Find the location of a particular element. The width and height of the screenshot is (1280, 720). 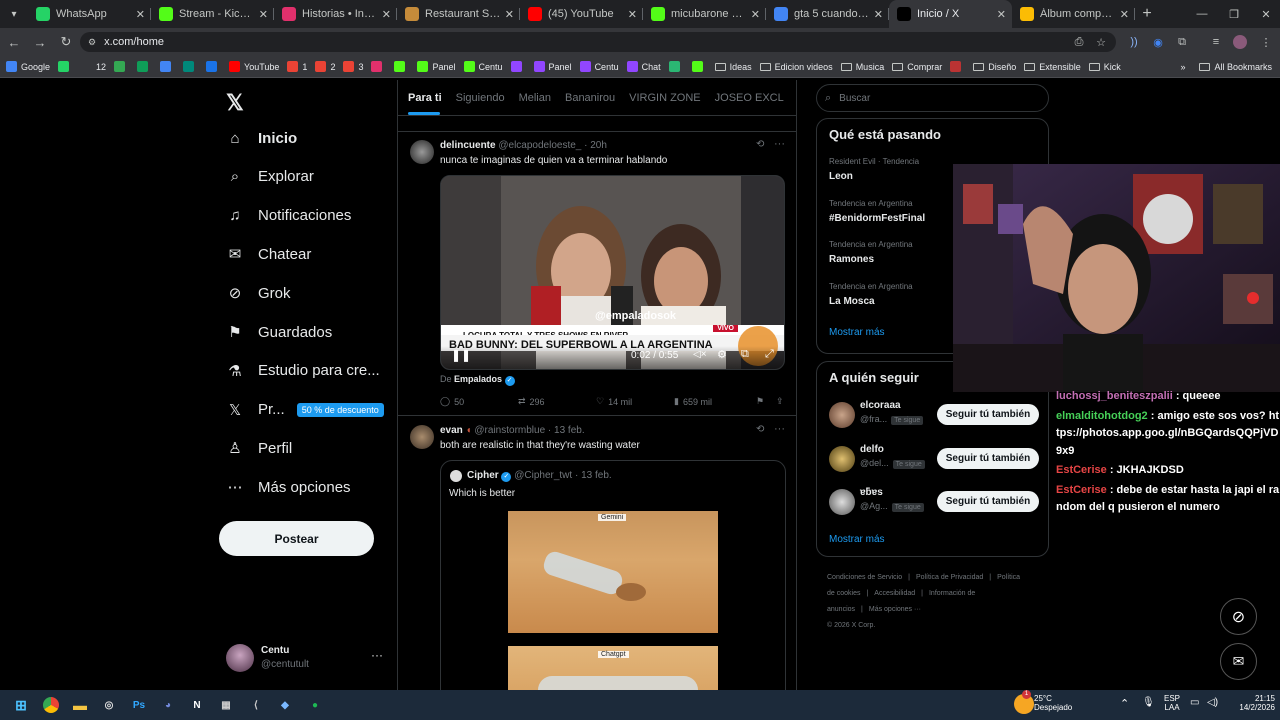

nav-item-pr: 𝕏 Pr... 50 % de descuento is located at coordinates (305, 410).